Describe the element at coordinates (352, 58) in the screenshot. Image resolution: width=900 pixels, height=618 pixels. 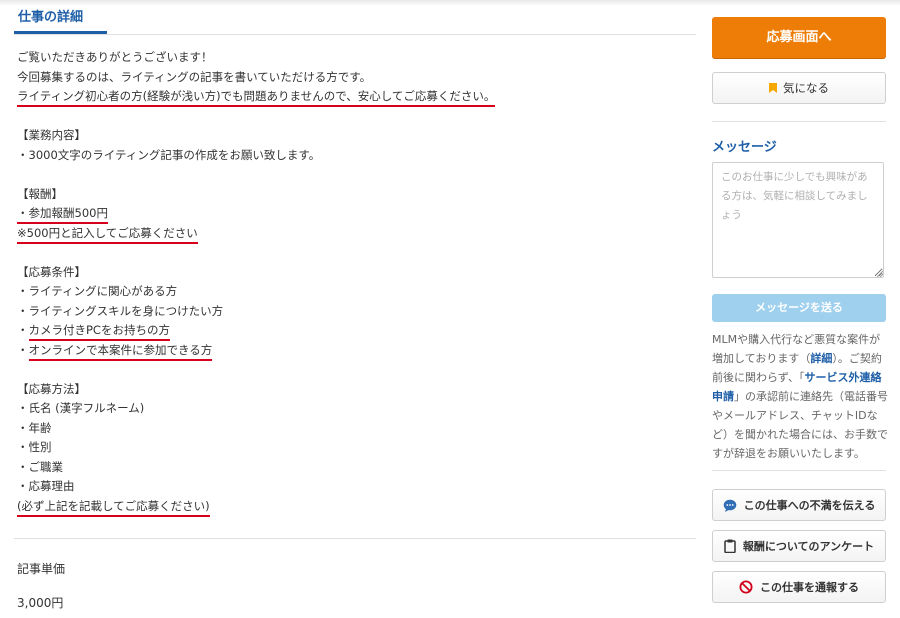
I see `description-line: ご覧いただきありがとうございます！` at that location.